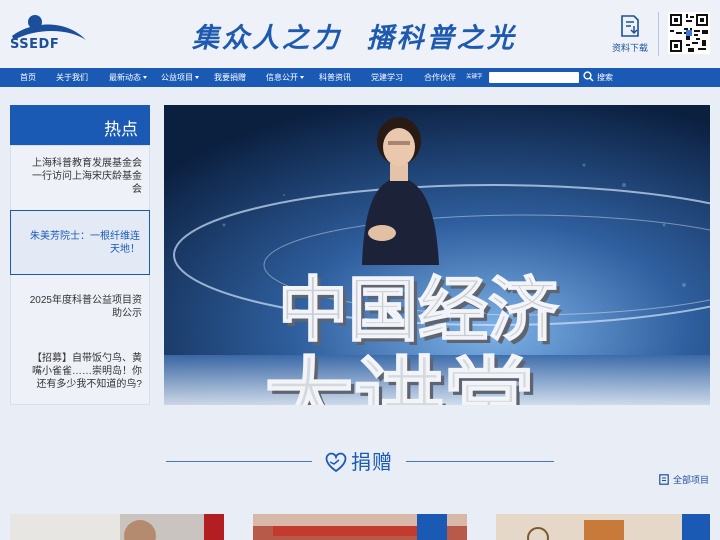  I want to click on nav-label: 我要捐赠, so click(230, 77).